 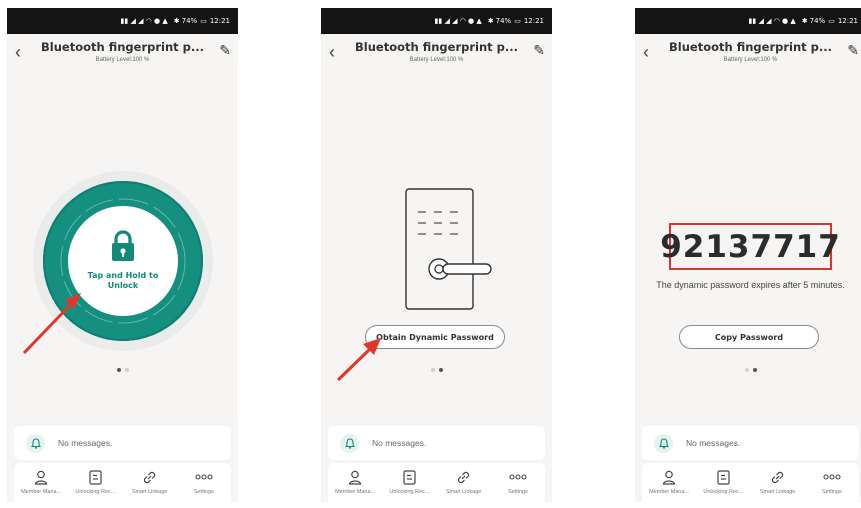 What do you see at coordinates (847, 21) in the screenshot?
I see `clock: 12:21` at bounding box center [847, 21].